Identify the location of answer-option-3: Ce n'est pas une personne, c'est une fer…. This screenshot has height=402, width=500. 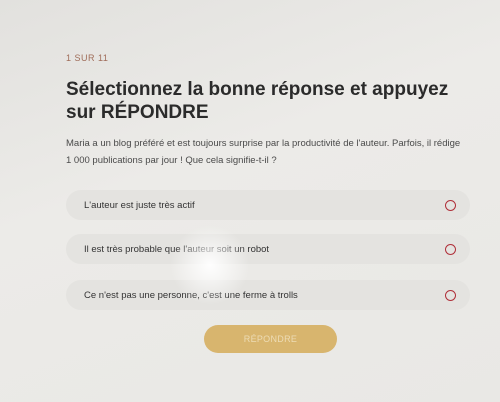
(268, 295).